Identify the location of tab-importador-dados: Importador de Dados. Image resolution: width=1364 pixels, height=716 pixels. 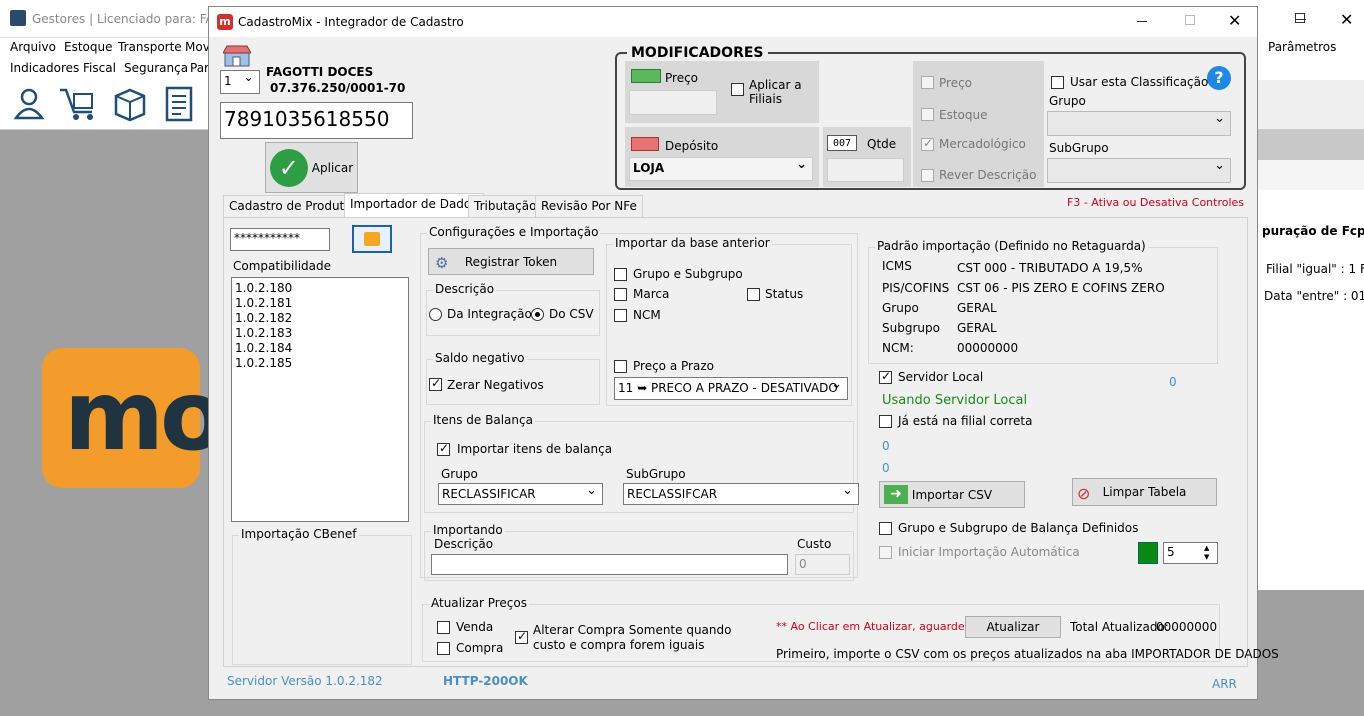
(414, 205).